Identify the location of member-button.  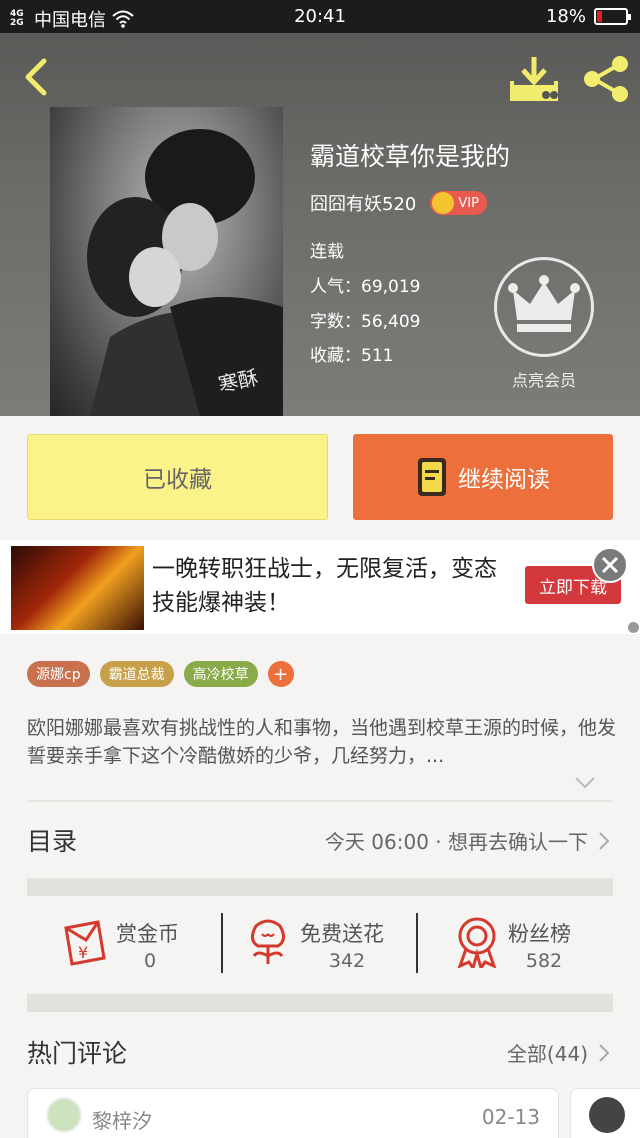
(544, 307).